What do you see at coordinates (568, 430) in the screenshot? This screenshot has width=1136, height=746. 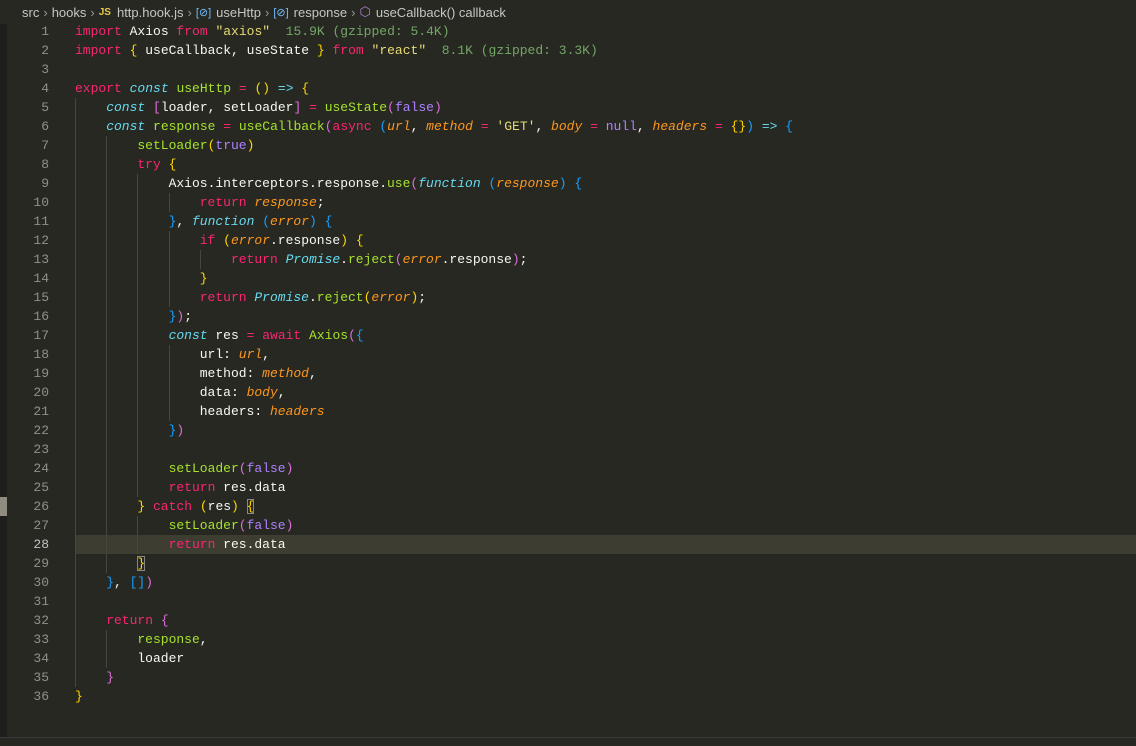 I see `code-line: 22})` at bounding box center [568, 430].